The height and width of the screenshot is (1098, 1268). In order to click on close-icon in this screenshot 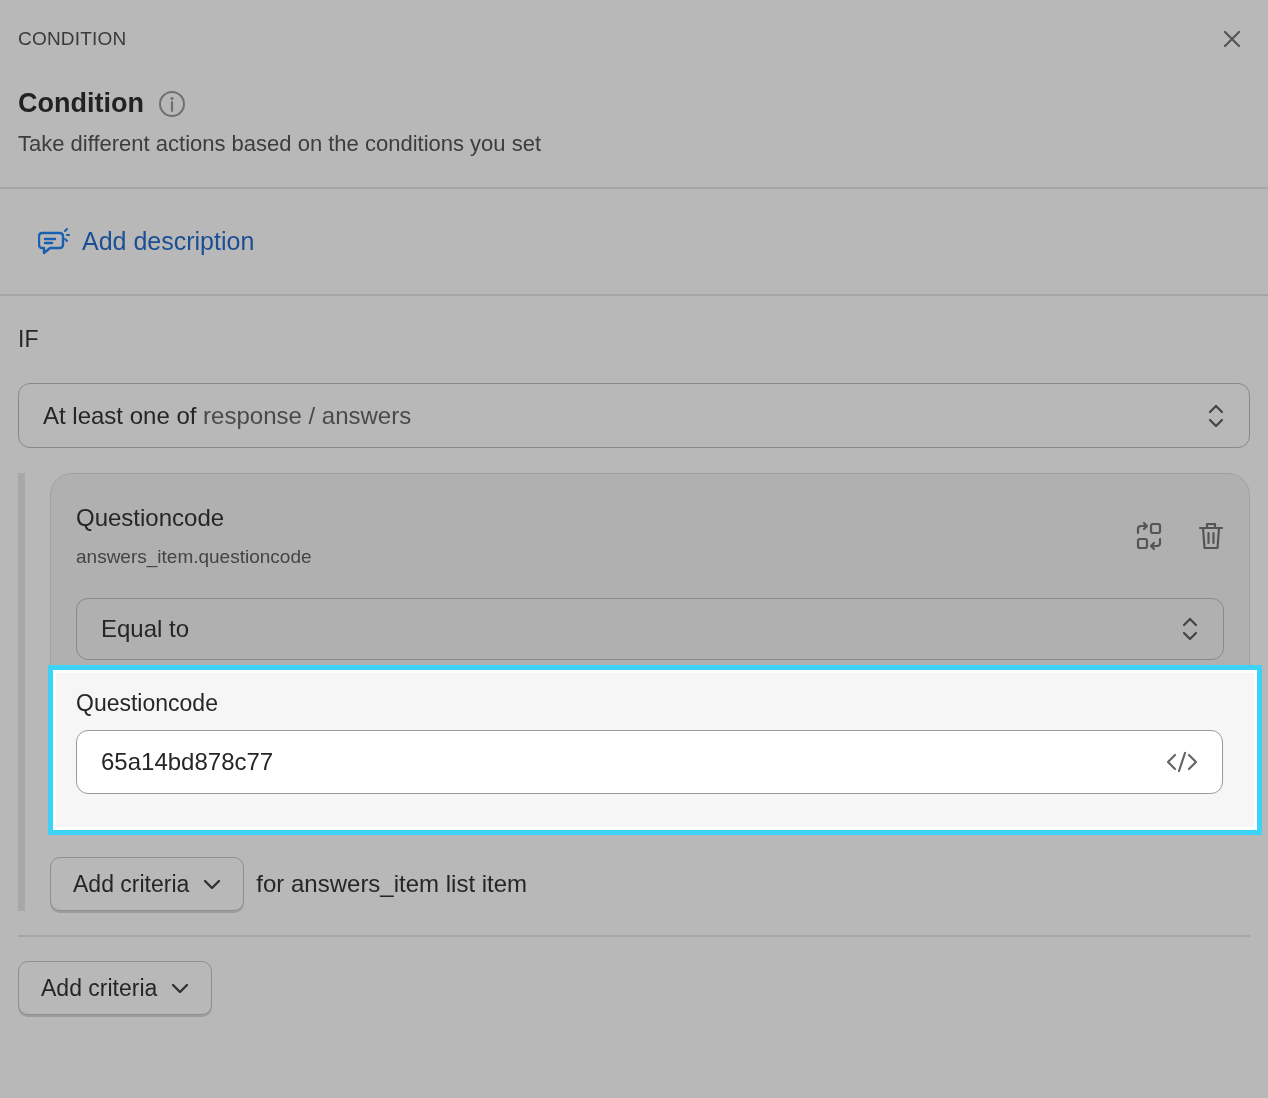, I will do `click(1232, 39)`.